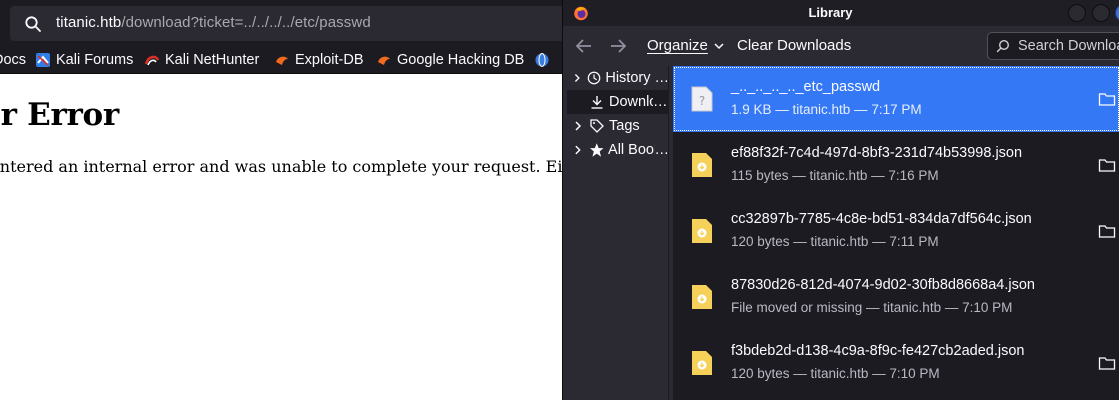 The image size is (1119, 400). I want to click on kali-forums-icon, so click(43, 60).